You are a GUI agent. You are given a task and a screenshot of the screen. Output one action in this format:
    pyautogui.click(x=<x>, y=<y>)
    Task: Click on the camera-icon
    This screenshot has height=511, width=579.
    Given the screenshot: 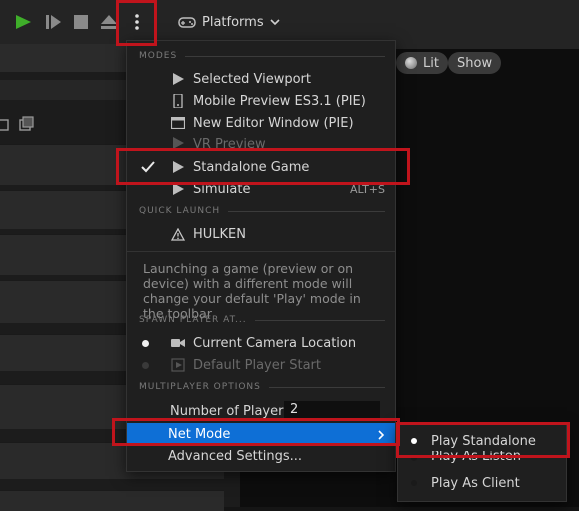 What is the action you would take?
    pyautogui.click(x=178, y=343)
    